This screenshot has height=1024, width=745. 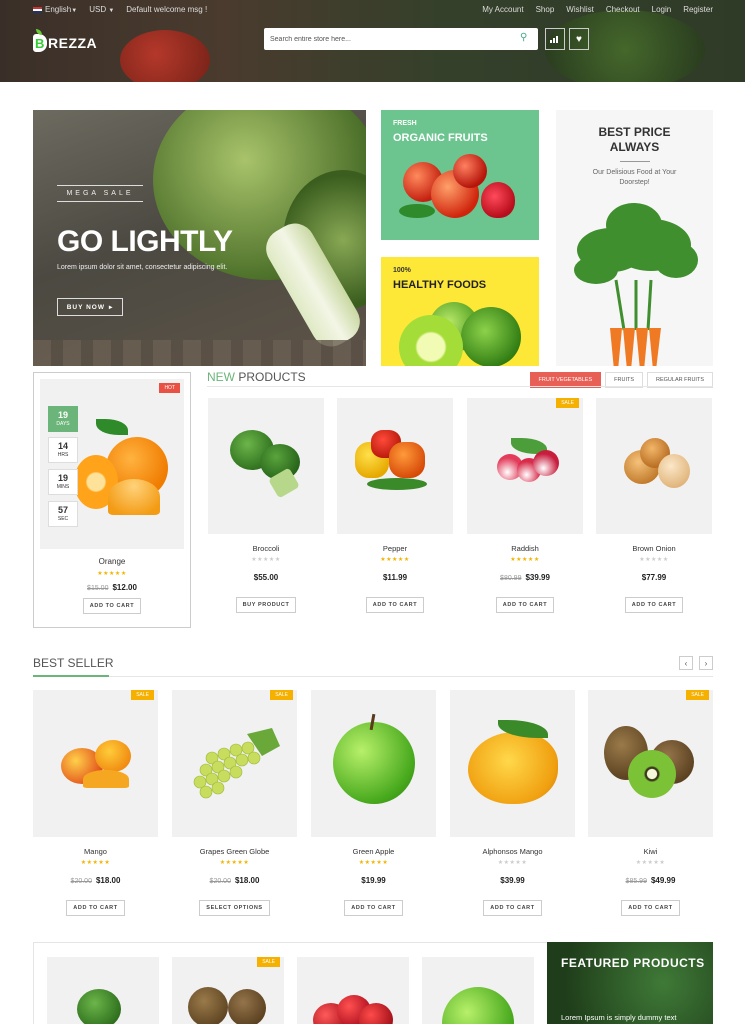 What do you see at coordinates (81, 881) in the screenshot?
I see `old-price: $20.00` at bounding box center [81, 881].